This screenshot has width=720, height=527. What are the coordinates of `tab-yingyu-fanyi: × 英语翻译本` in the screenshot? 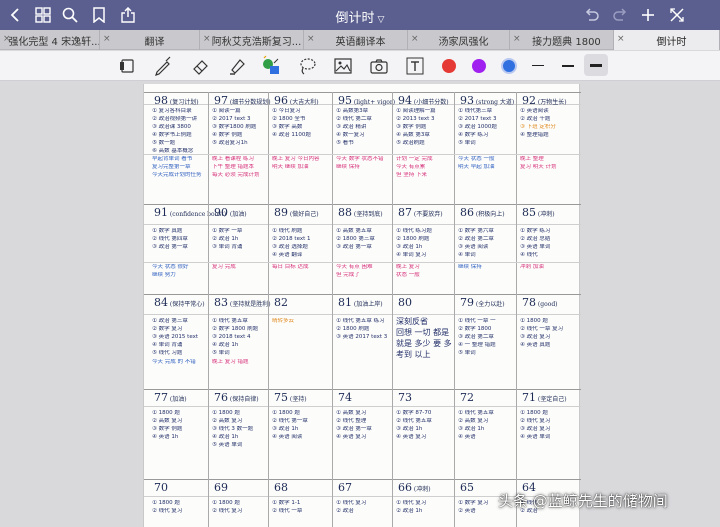 It's located at (356, 40).